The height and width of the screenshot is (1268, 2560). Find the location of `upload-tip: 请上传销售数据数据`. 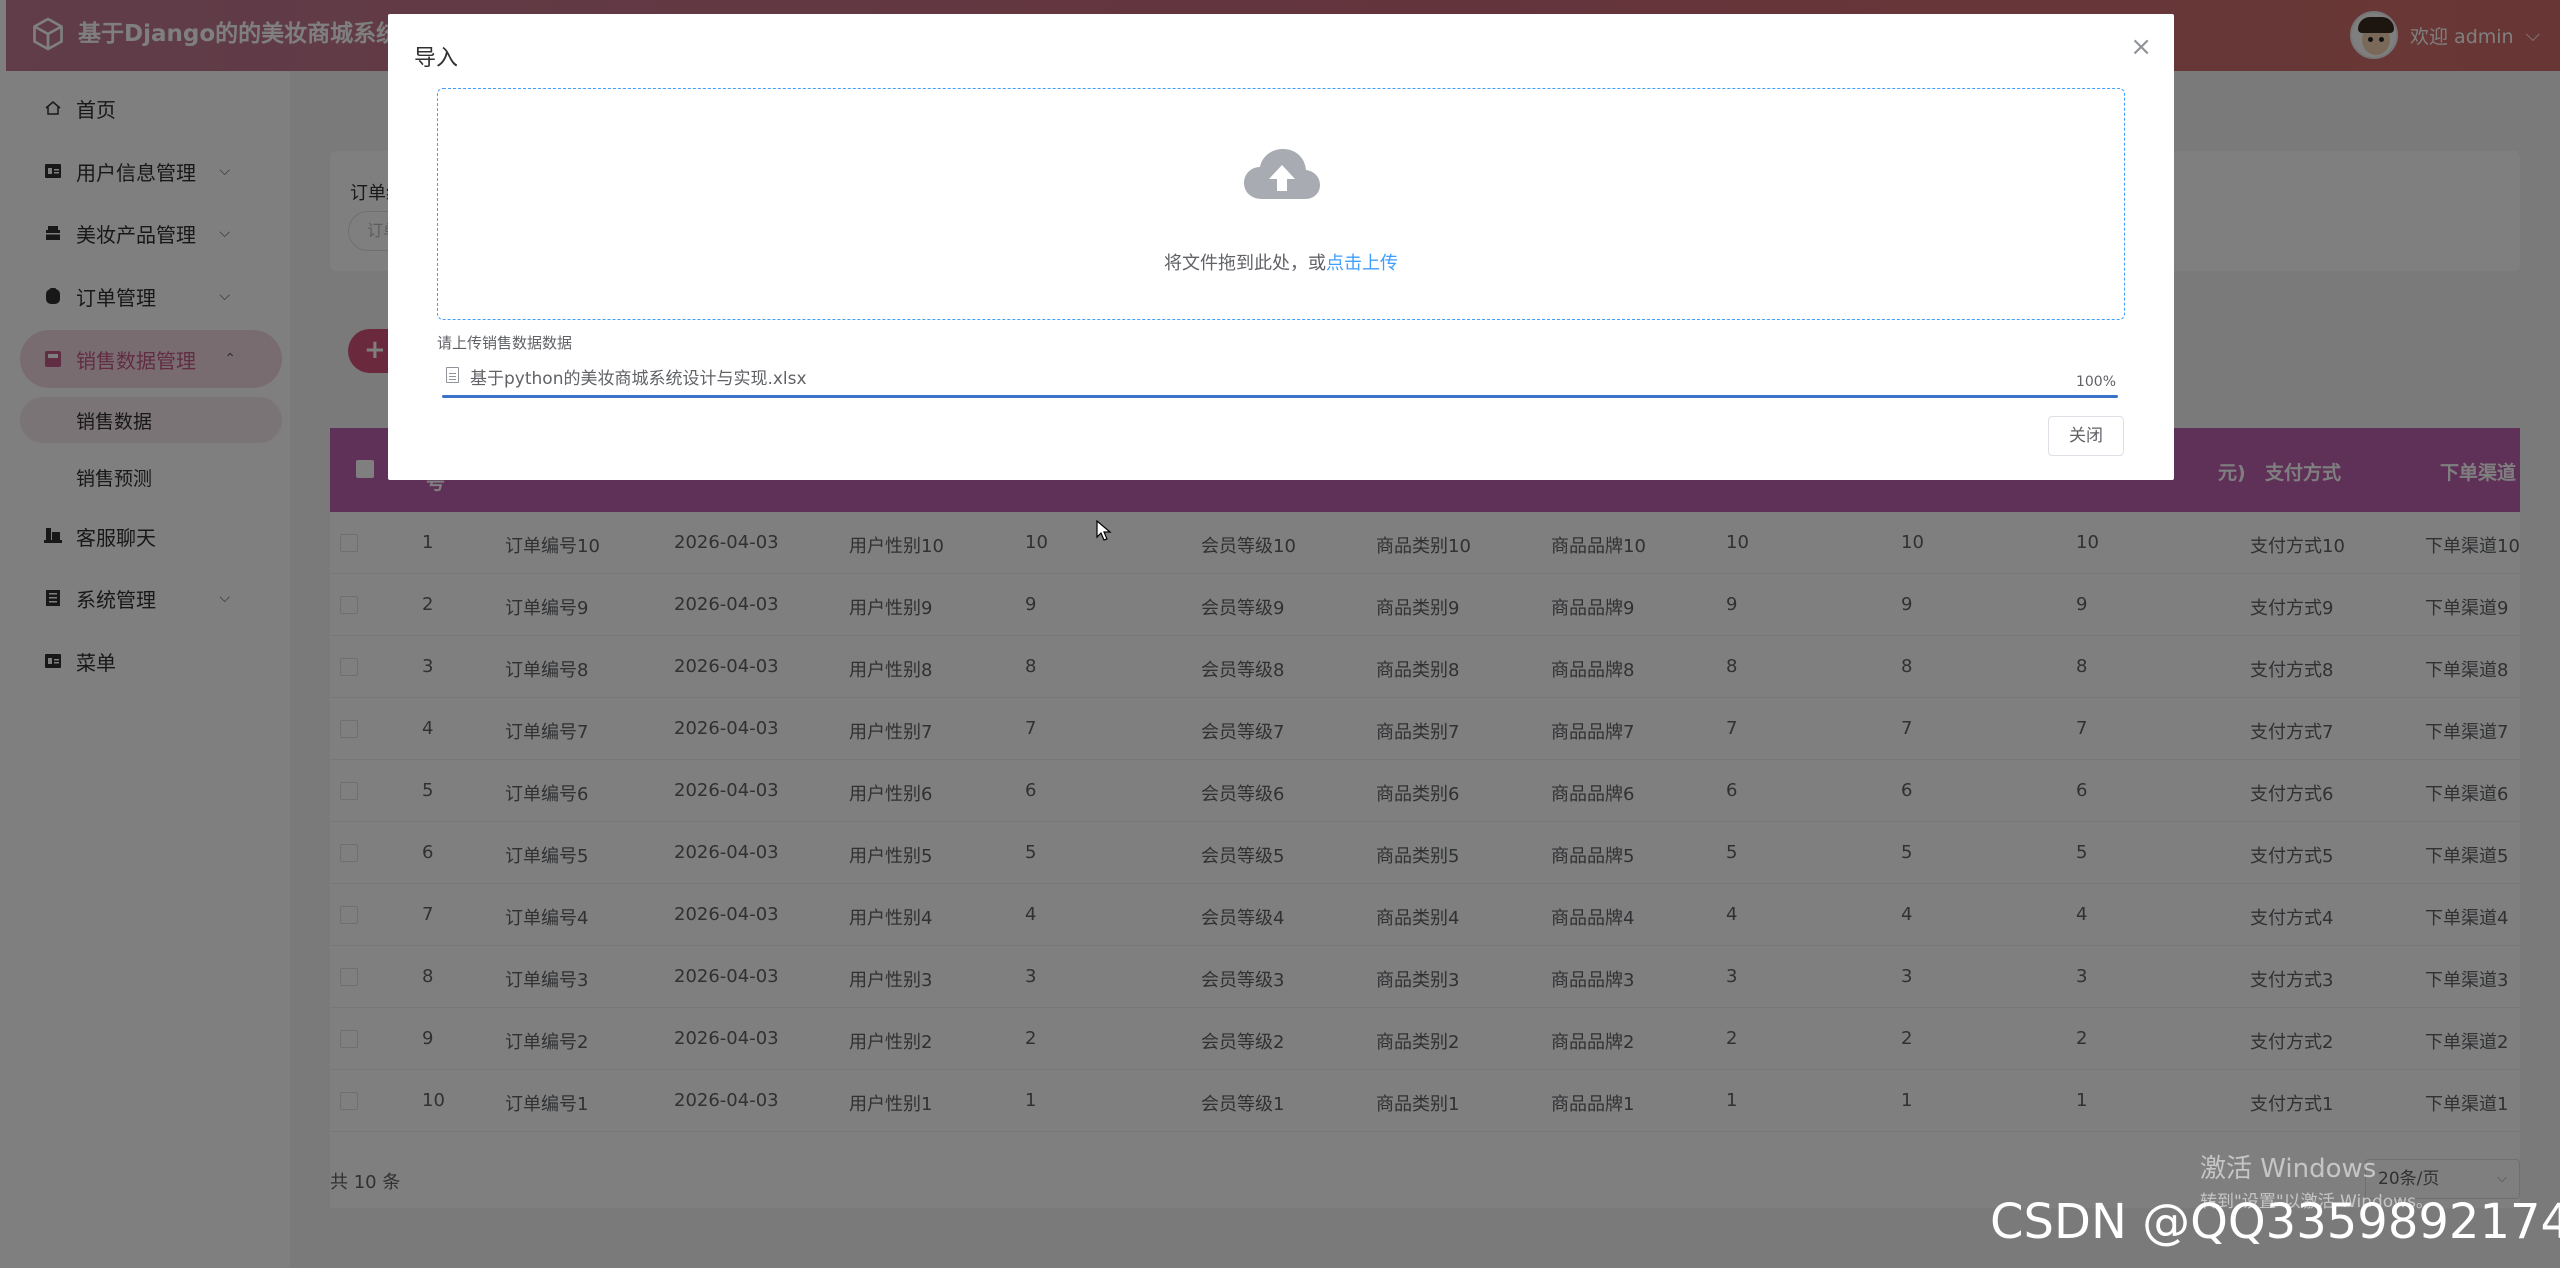

upload-tip: 请上传销售数据数据 is located at coordinates (505, 343).